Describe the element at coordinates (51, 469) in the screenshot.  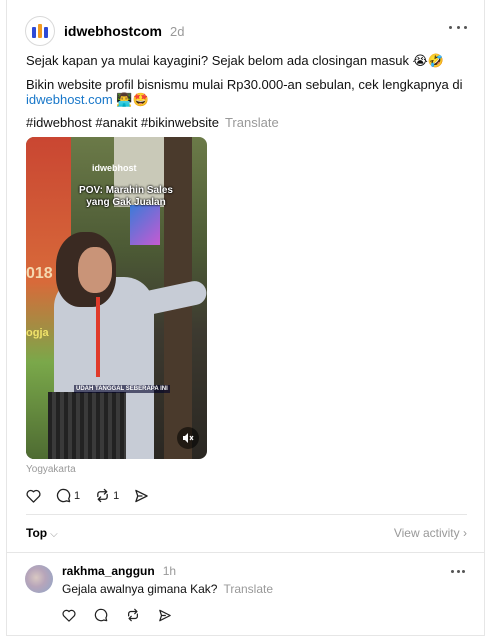
I see `post-location: Yogyakarta` at that location.